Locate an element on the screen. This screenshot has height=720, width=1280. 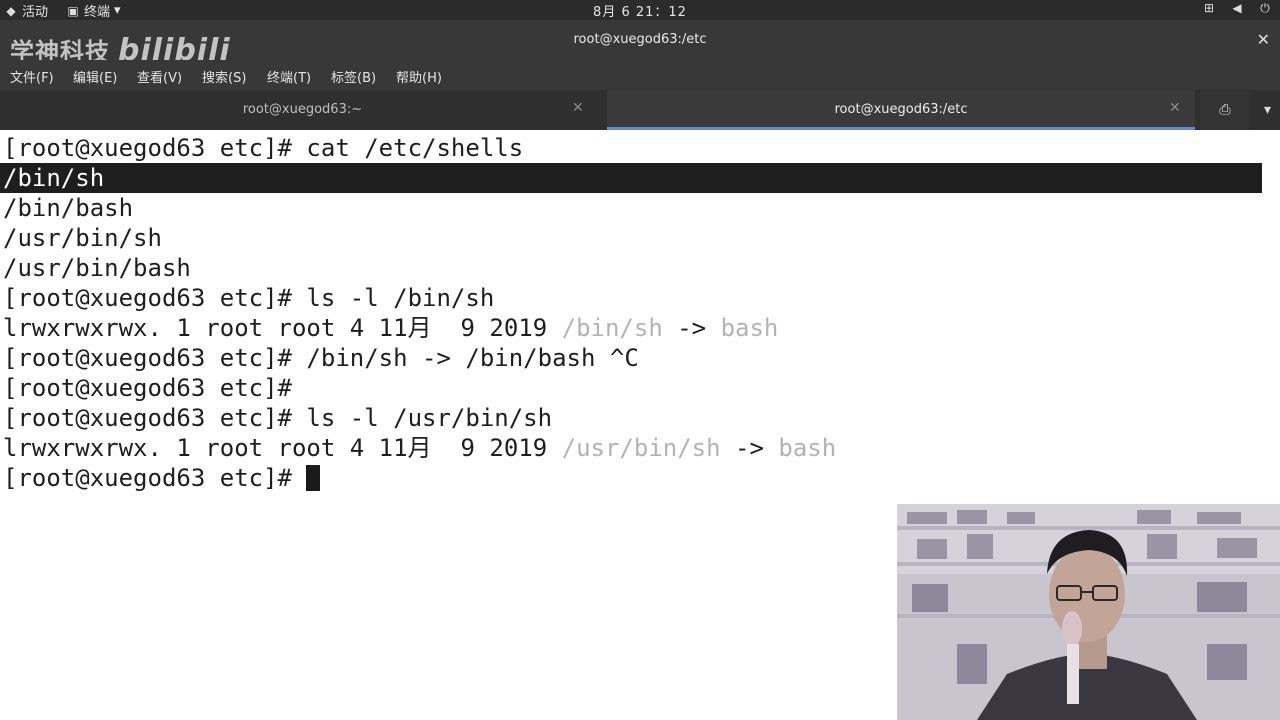
new-tab-icon: ⎙ is located at coordinates (1225, 110).